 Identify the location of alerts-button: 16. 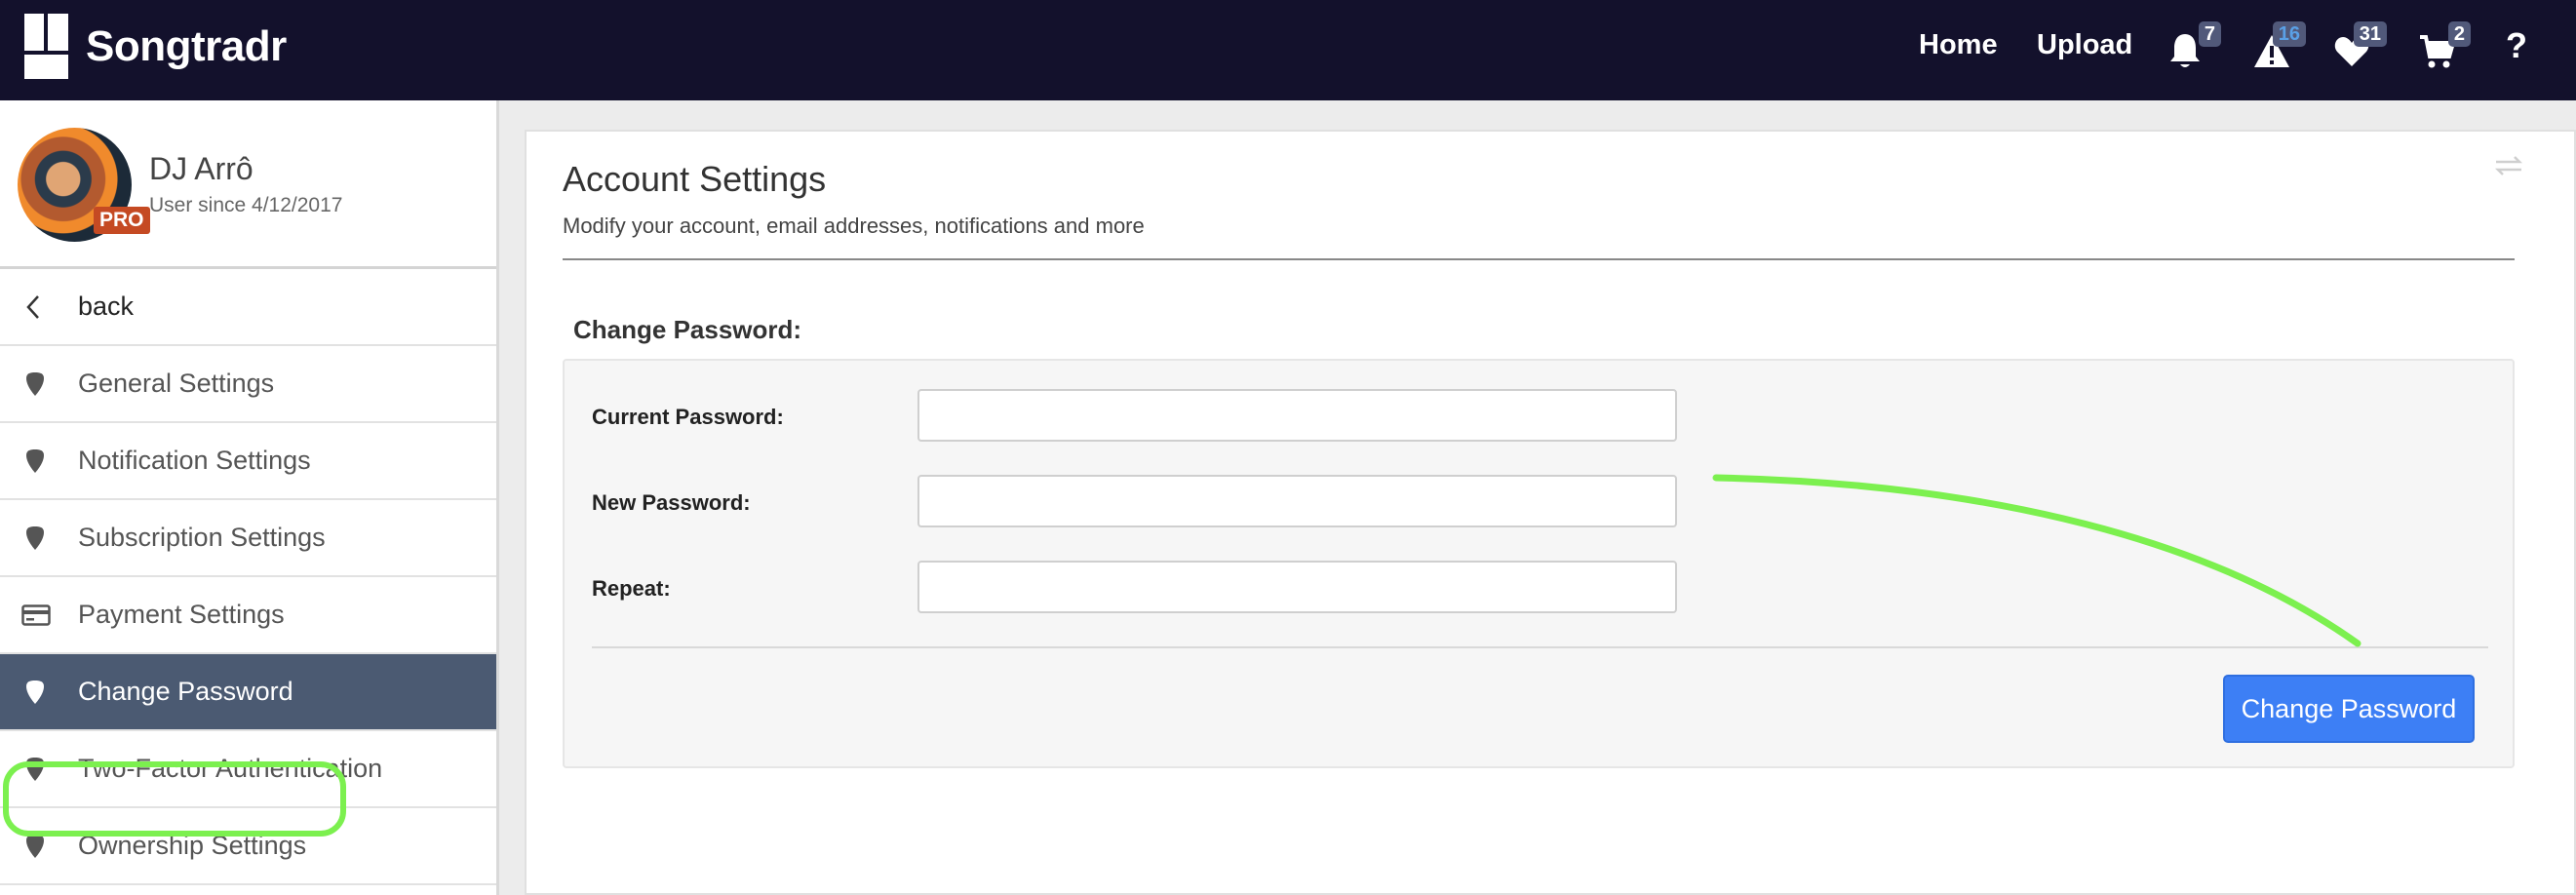
(2279, 47).